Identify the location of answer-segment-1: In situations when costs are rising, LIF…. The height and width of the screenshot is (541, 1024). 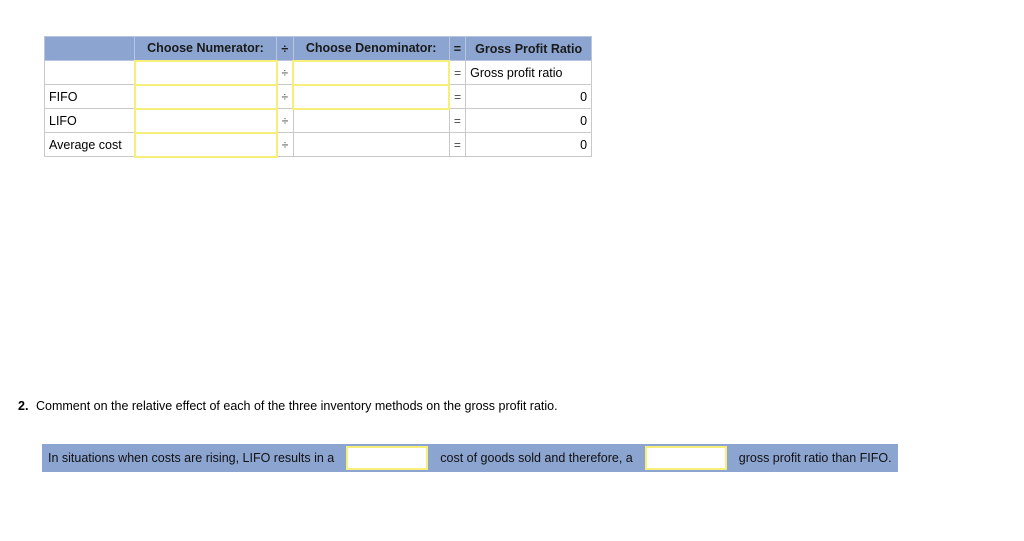
(191, 458).